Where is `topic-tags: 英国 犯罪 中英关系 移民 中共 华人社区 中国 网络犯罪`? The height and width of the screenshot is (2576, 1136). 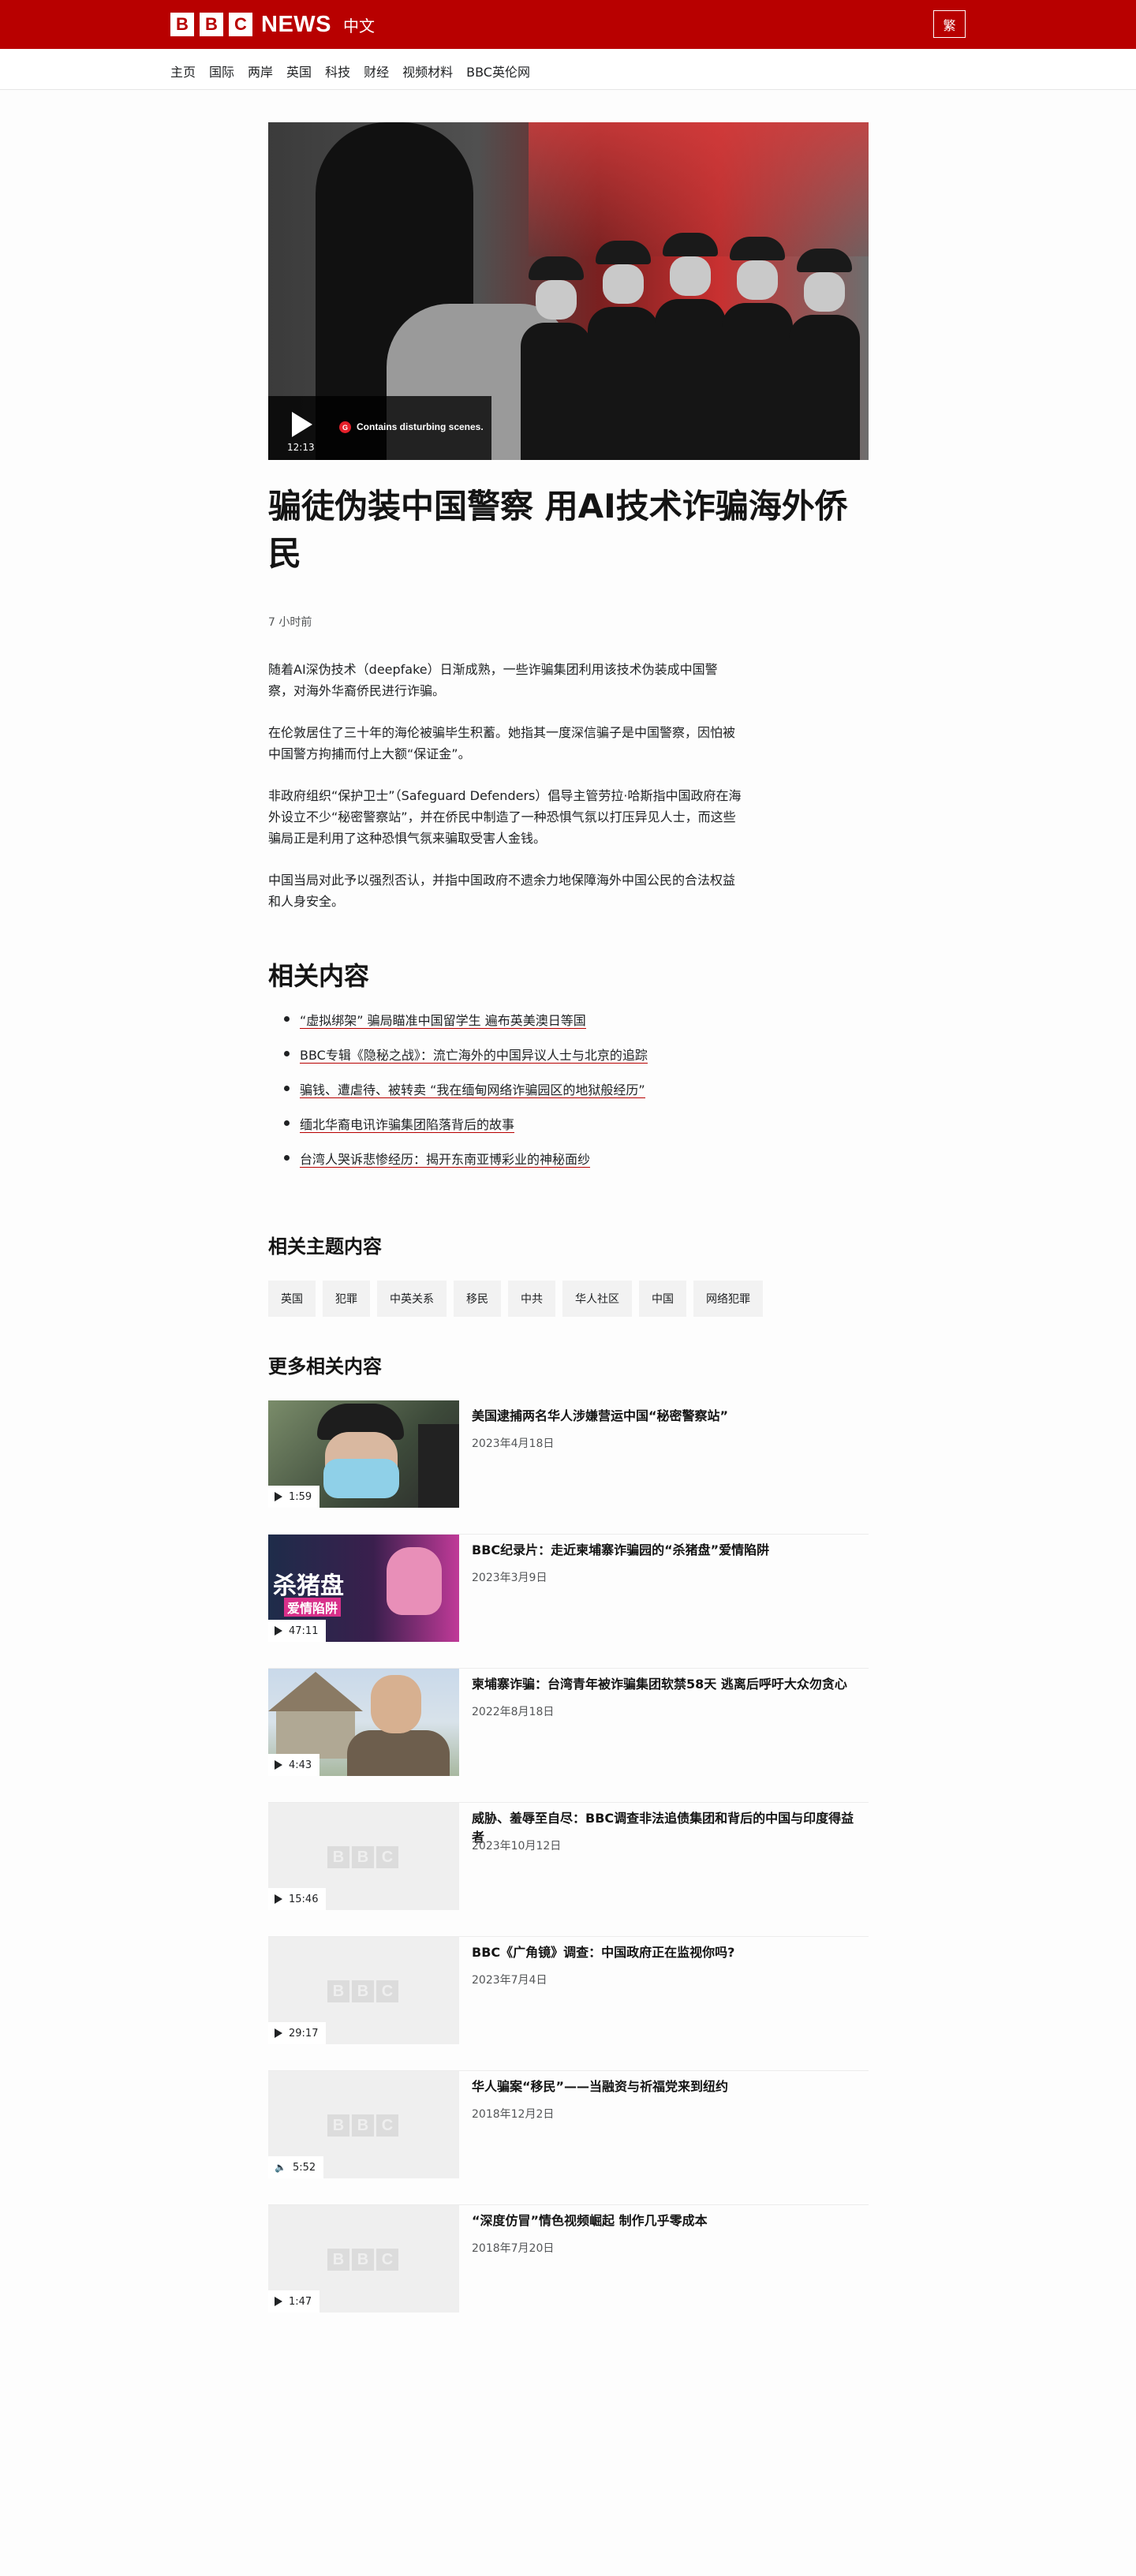
topic-tags: 英国 犯罪 中英关系 移民 中共 华人社区 中国 网络犯罪 is located at coordinates (515, 1299).